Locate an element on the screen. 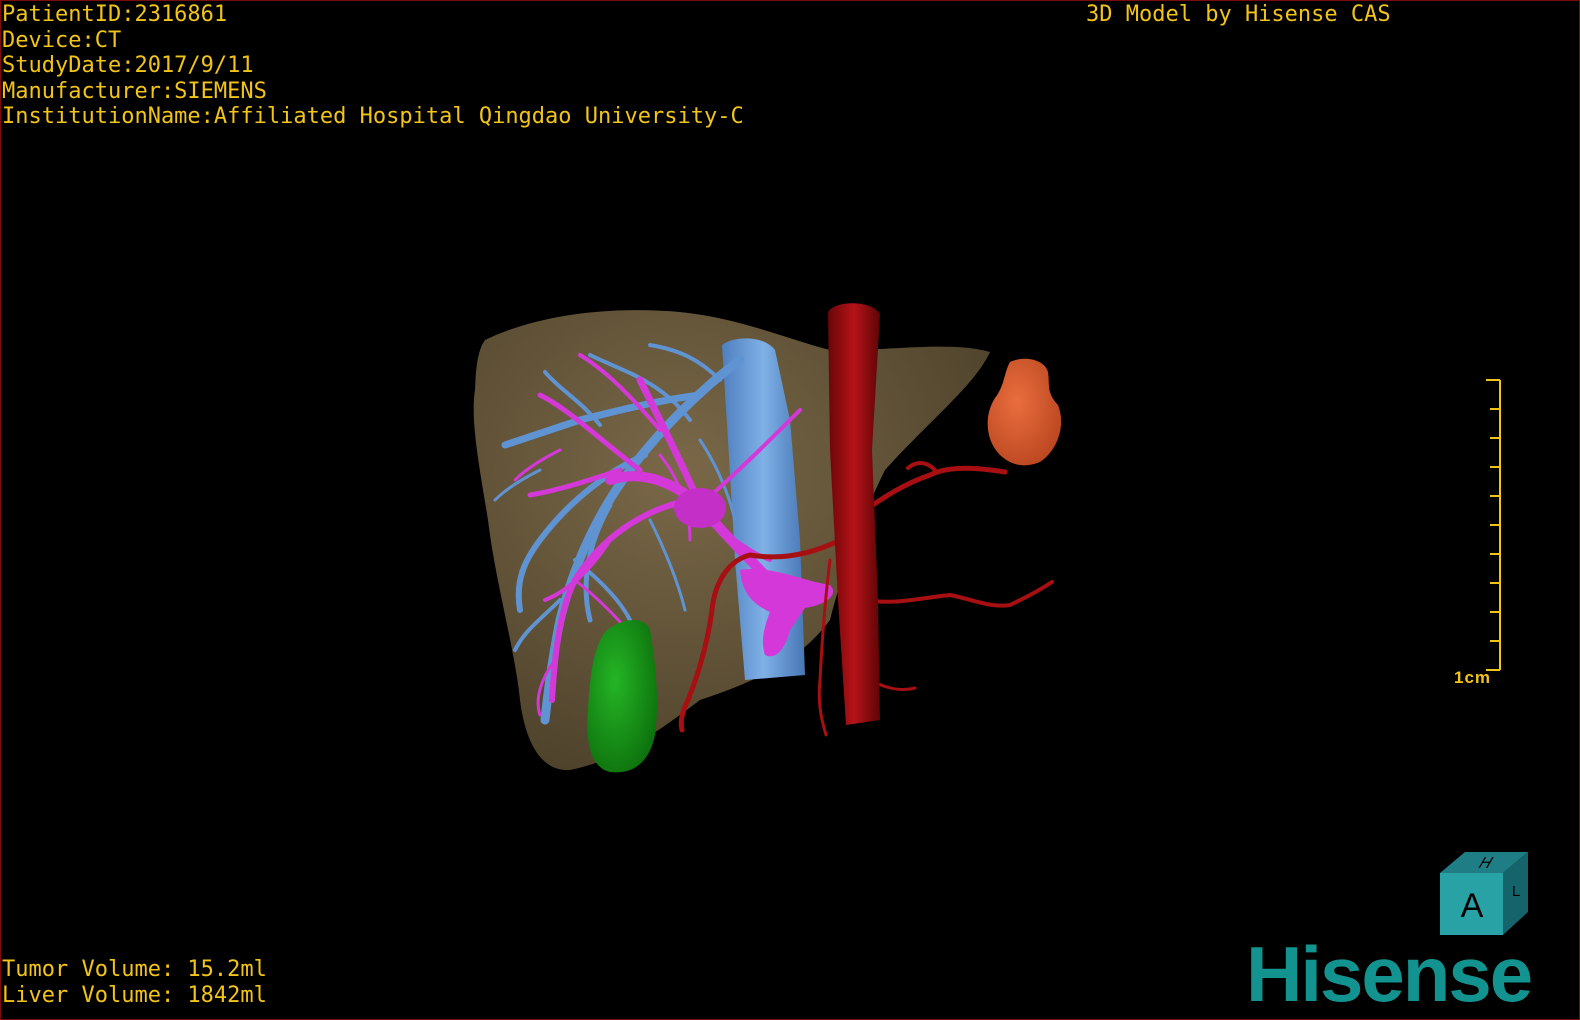  orientation-cube-icon: A H L is located at coordinates (1484, 893).